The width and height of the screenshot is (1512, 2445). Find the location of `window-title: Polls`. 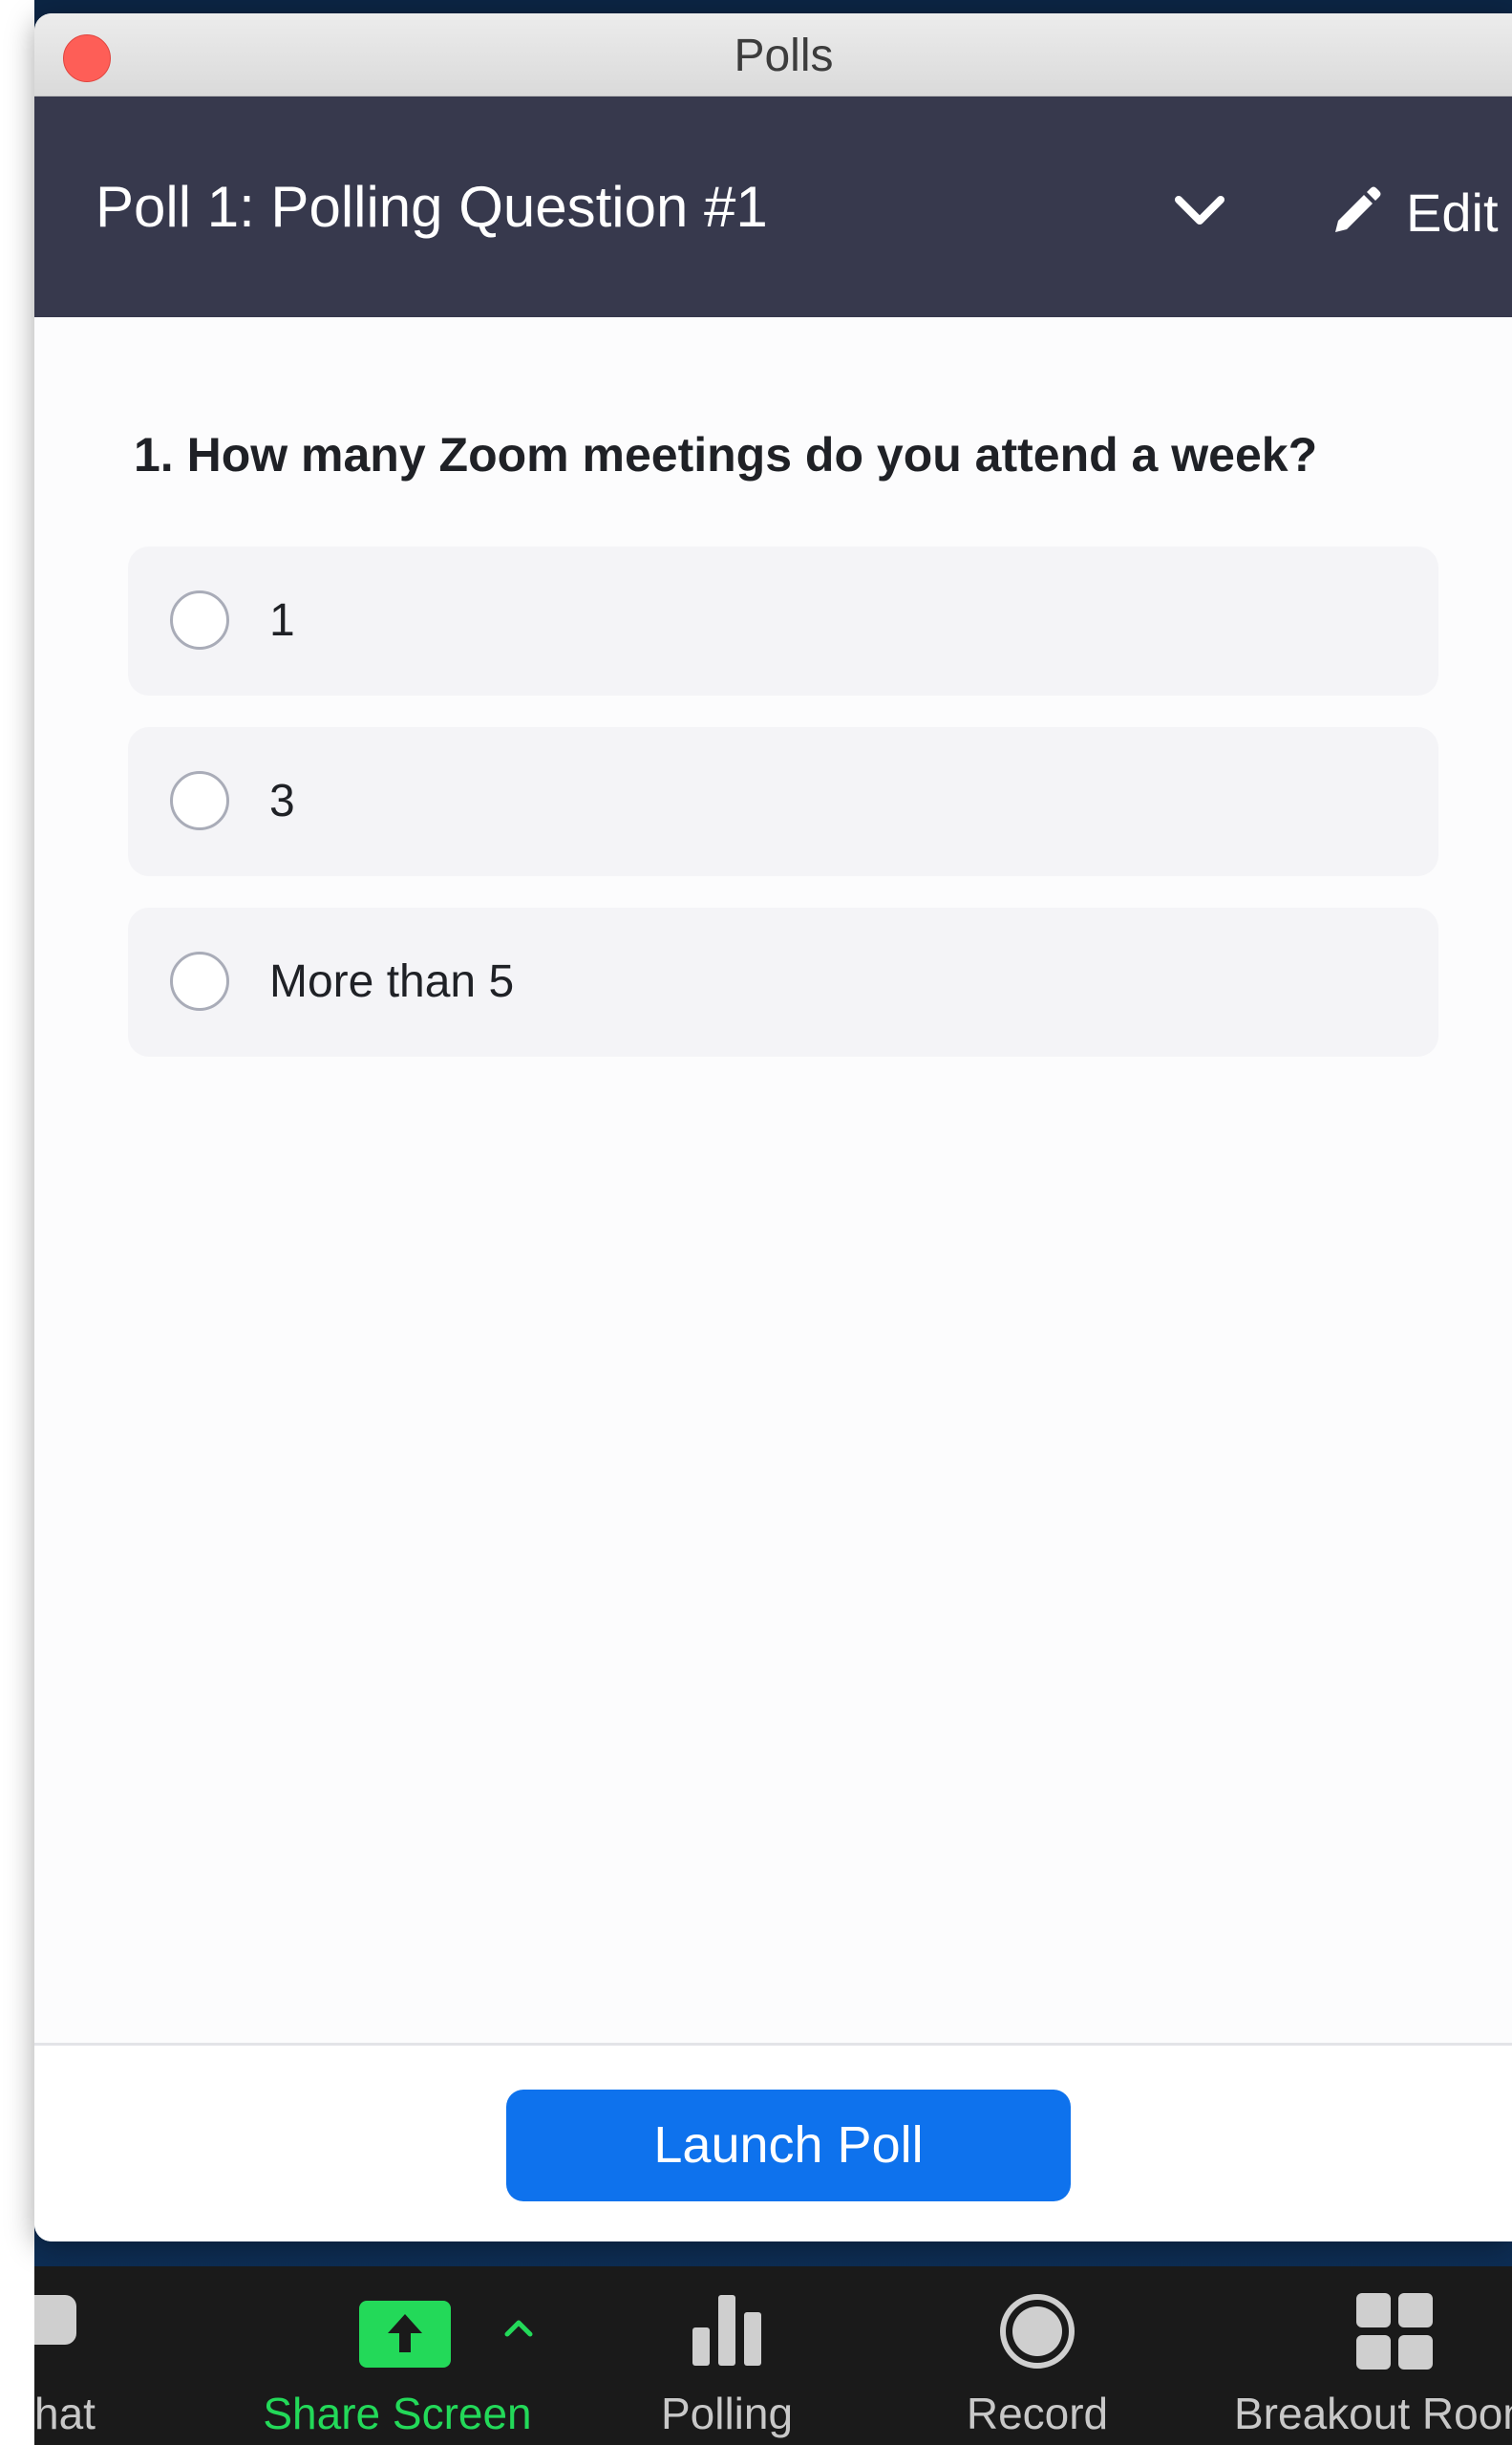

window-title: Polls is located at coordinates (784, 56).